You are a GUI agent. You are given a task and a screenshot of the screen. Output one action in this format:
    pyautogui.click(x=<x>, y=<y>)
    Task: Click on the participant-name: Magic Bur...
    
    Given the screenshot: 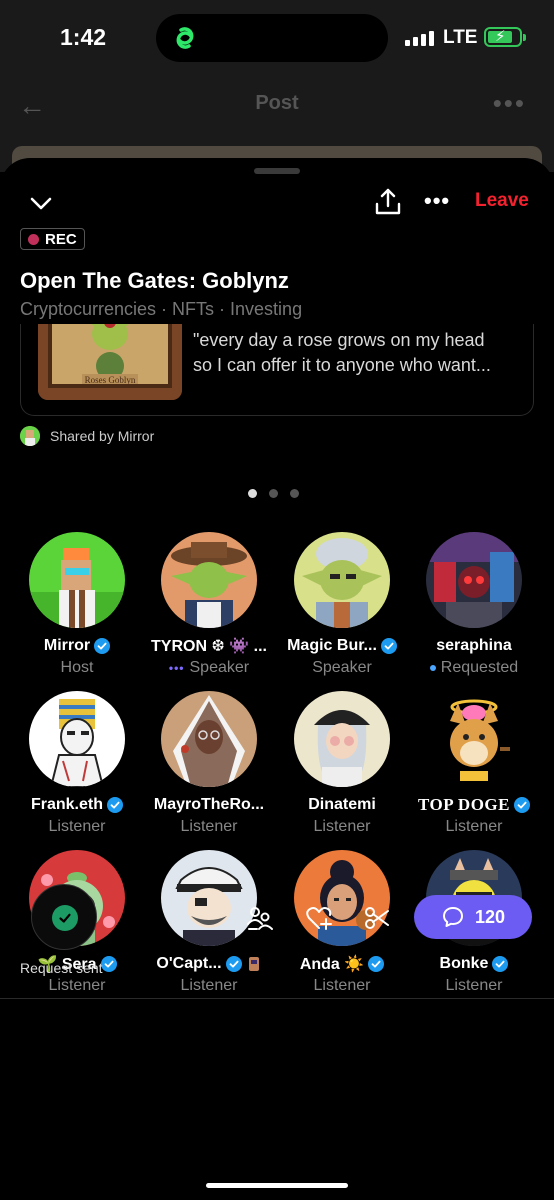 What is the action you would take?
    pyautogui.click(x=332, y=645)
    